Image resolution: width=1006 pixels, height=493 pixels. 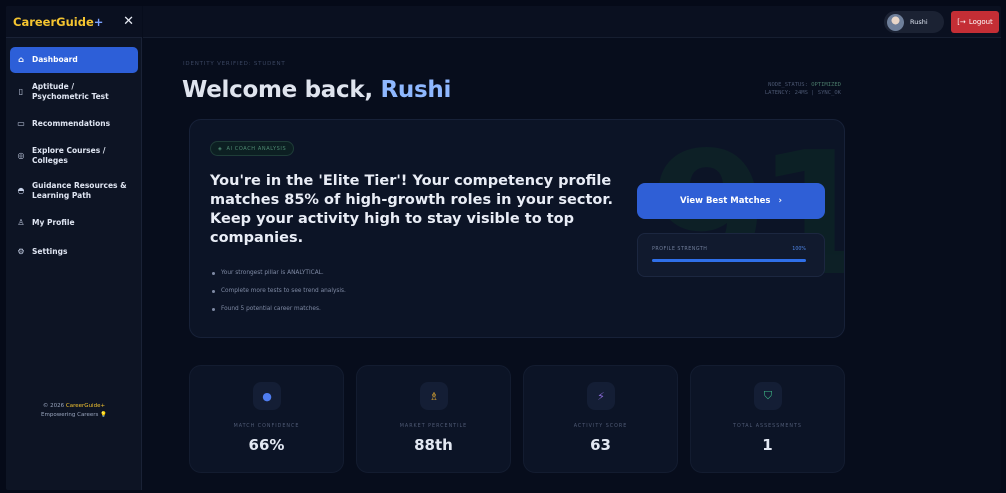 What do you see at coordinates (731, 255) in the screenshot?
I see `profile-strength-panel: PROFILE STRENGTH 100%` at bounding box center [731, 255].